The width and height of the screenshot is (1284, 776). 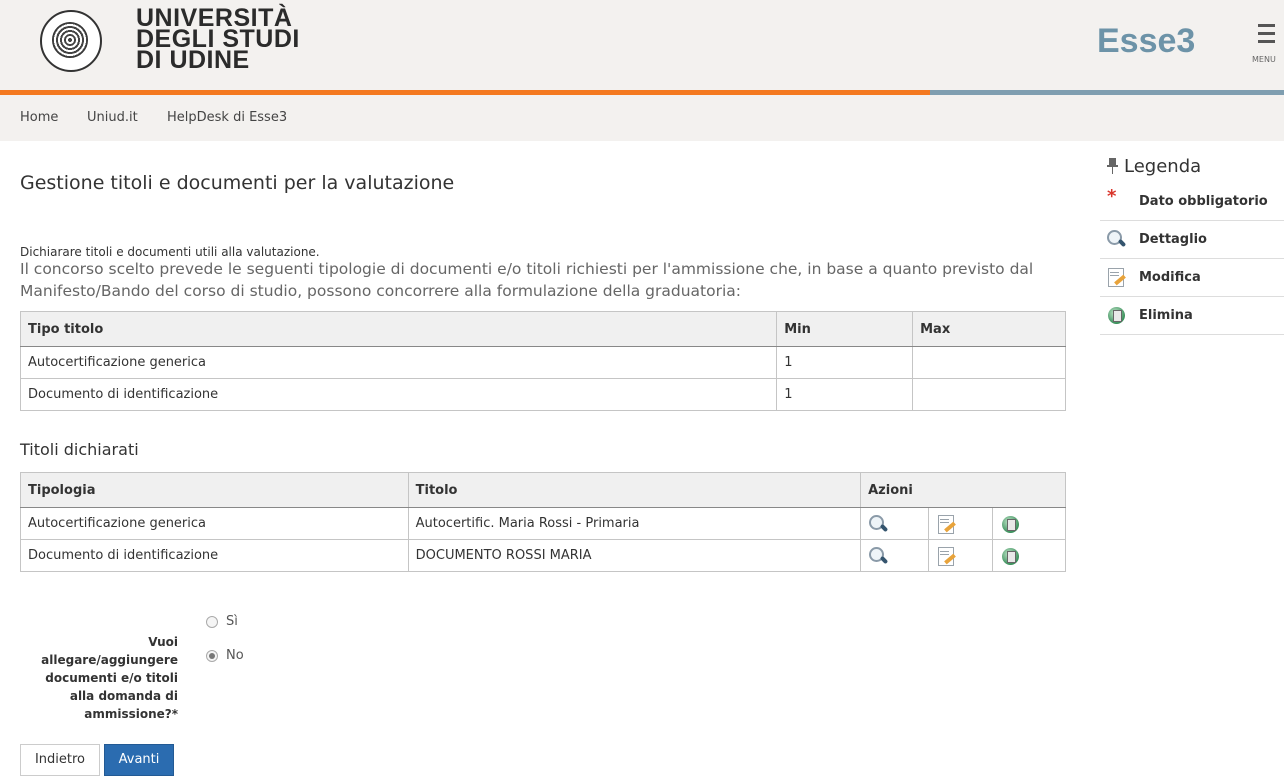 I want to click on menu-button: MENU, so click(x=1267, y=46).